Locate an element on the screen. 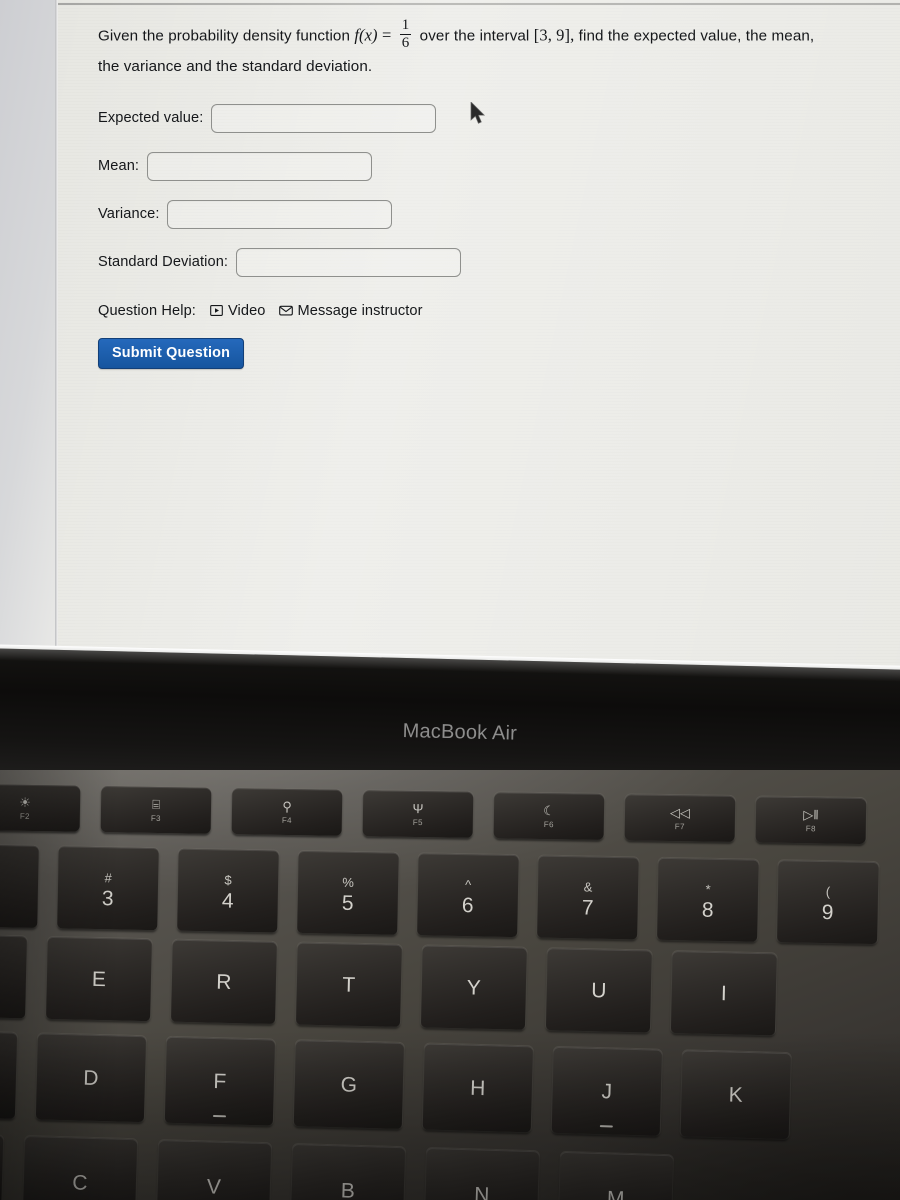  key-x: X is located at coordinates (2, 1166).